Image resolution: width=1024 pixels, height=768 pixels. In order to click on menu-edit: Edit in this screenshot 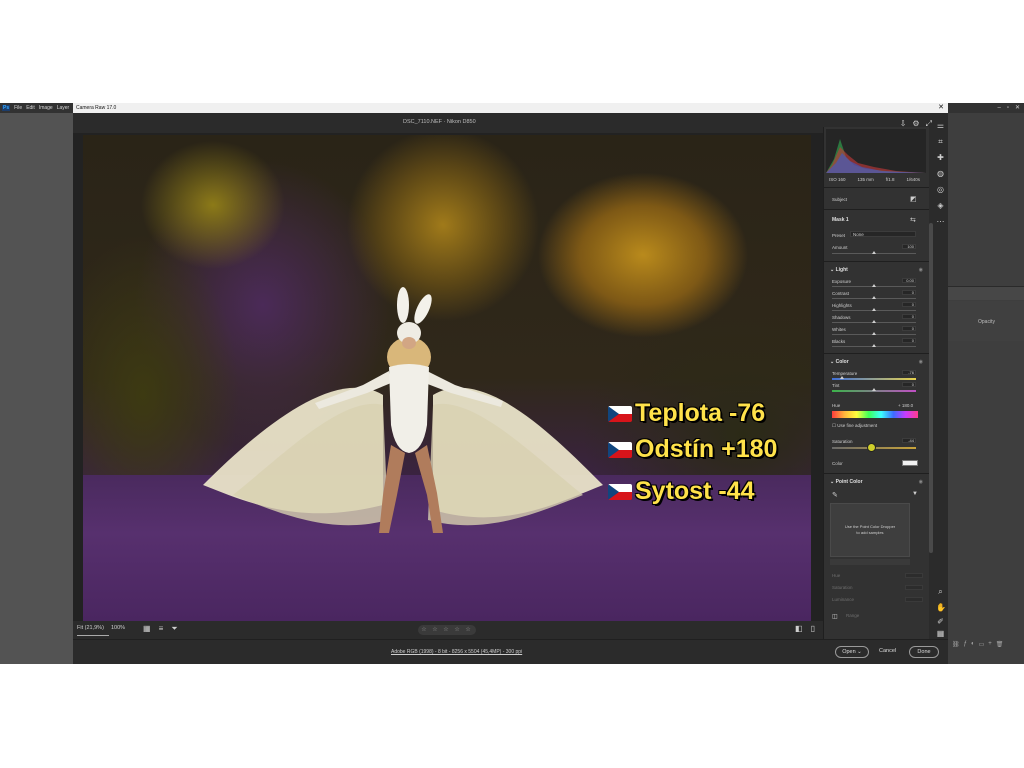, I will do `click(30, 108)`.